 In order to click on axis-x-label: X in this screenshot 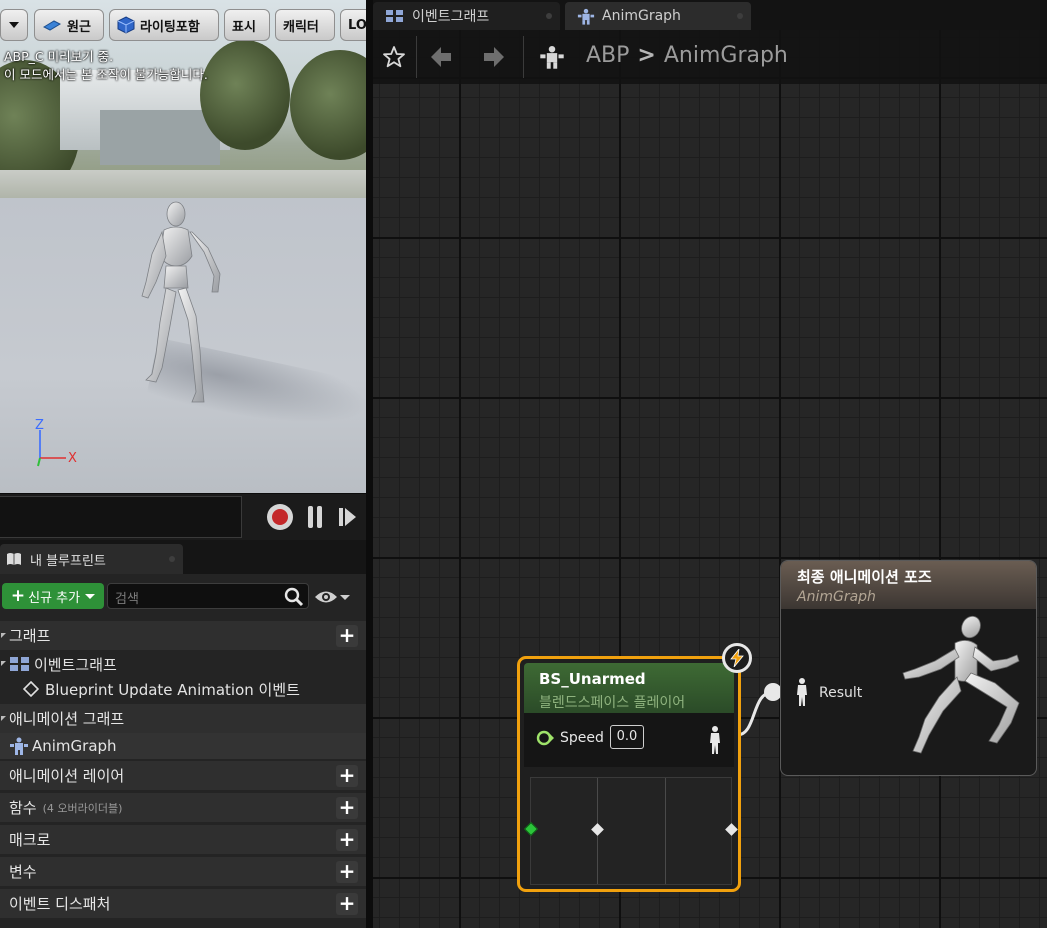, I will do `click(72, 458)`.